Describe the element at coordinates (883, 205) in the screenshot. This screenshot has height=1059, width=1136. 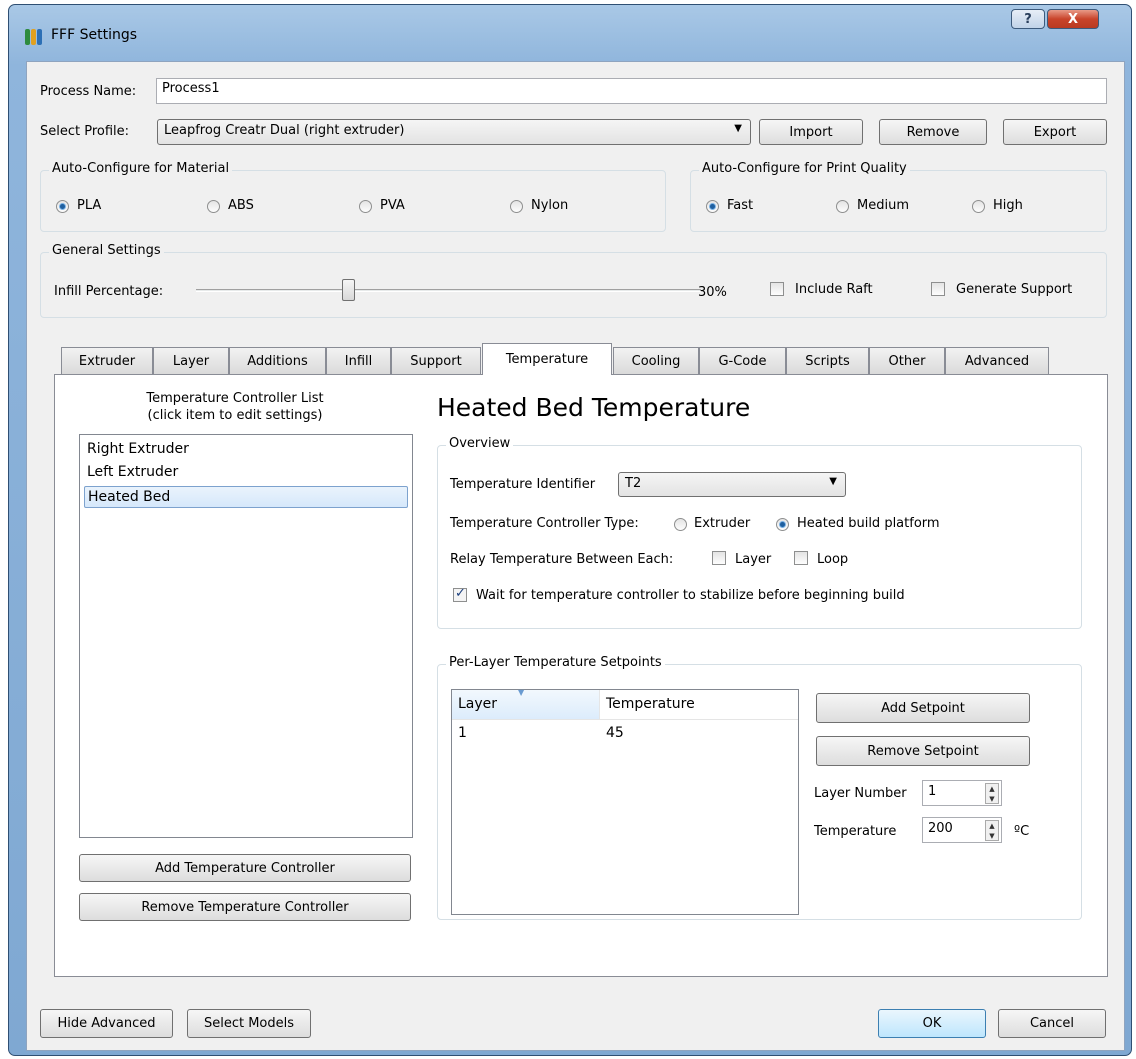
I see `quality-label-medium: Medium` at that location.